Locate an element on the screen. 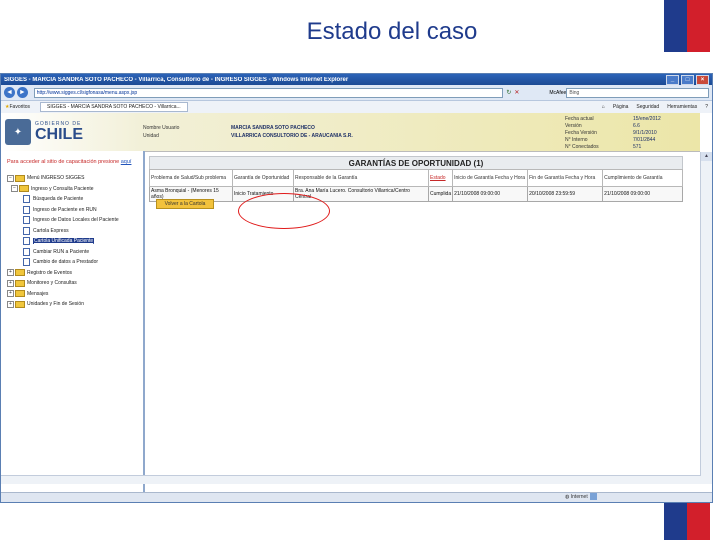 The width and height of the screenshot is (720, 540). sidebar-item-registro-eventos: + Registro de Eventos is located at coordinates (72, 273).